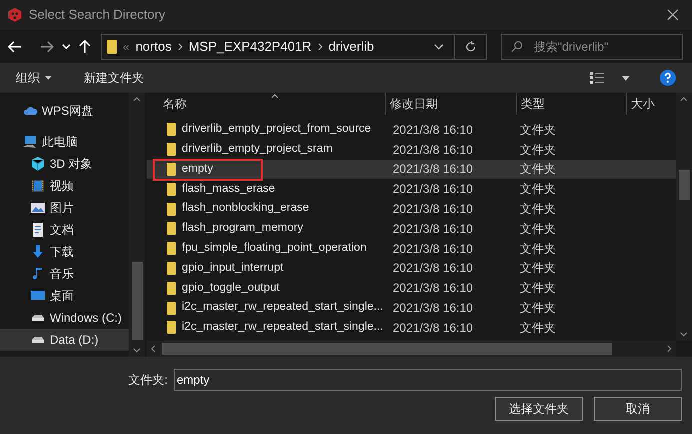 This screenshot has width=692, height=434. I want to click on up-arrow-icon, so click(85, 47).